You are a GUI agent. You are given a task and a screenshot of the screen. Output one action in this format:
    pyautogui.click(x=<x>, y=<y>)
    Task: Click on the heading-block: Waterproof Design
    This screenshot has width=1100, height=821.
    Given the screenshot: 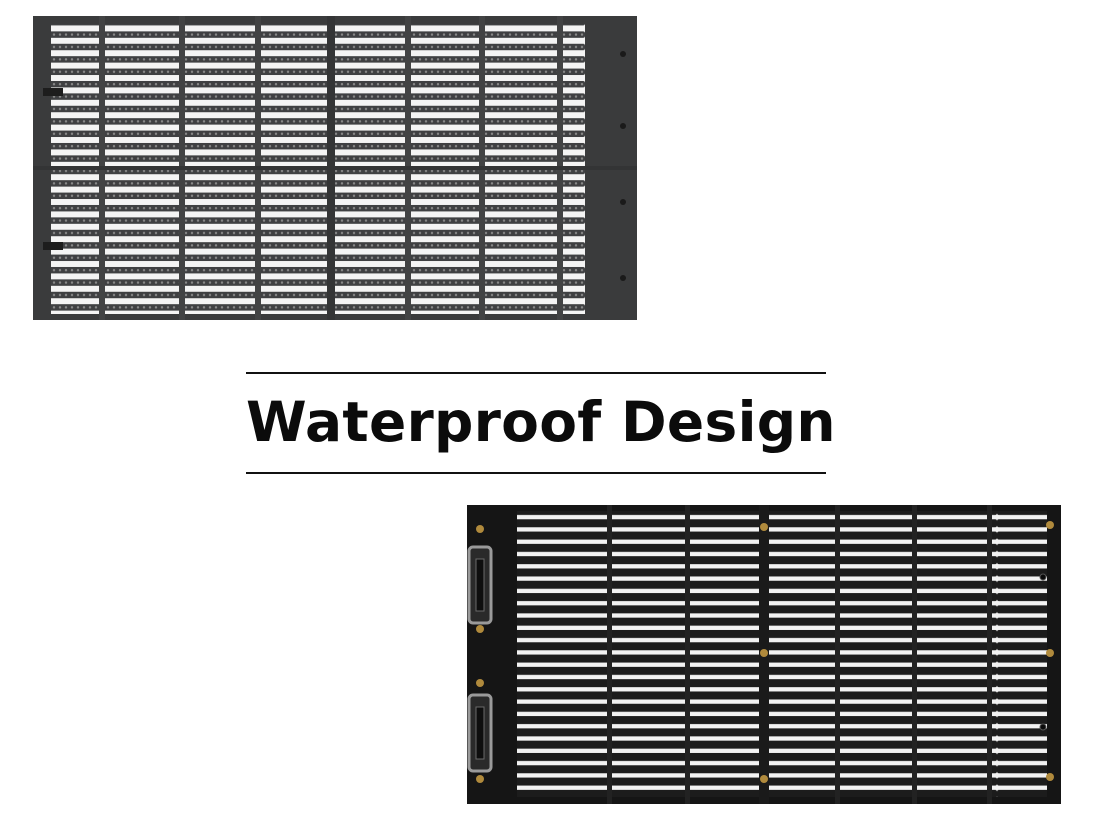 What is the action you would take?
    pyautogui.click(x=541, y=423)
    